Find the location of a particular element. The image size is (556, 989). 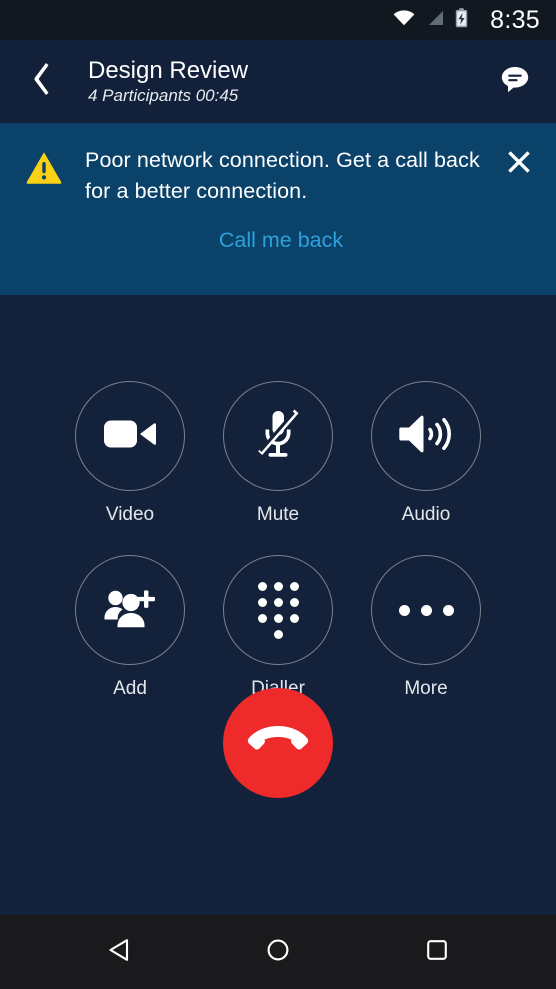

nav-back-triangle-icon is located at coordinates (119, 952).